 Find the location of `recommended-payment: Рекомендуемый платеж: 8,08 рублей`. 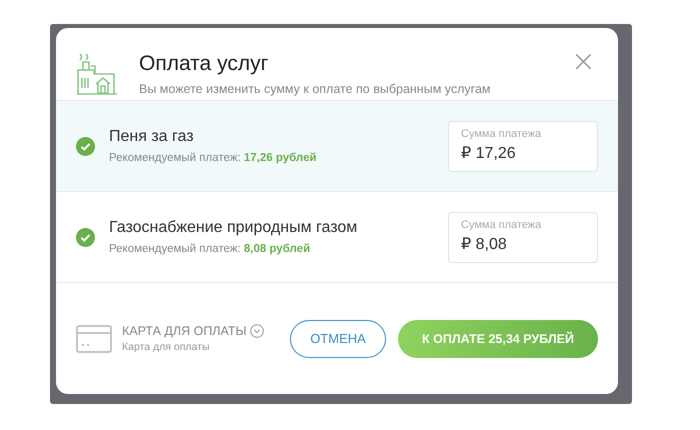

recommended-payment: Рекомендуемый платеж: 8,08 рублей is located at coordinates (210, 249).